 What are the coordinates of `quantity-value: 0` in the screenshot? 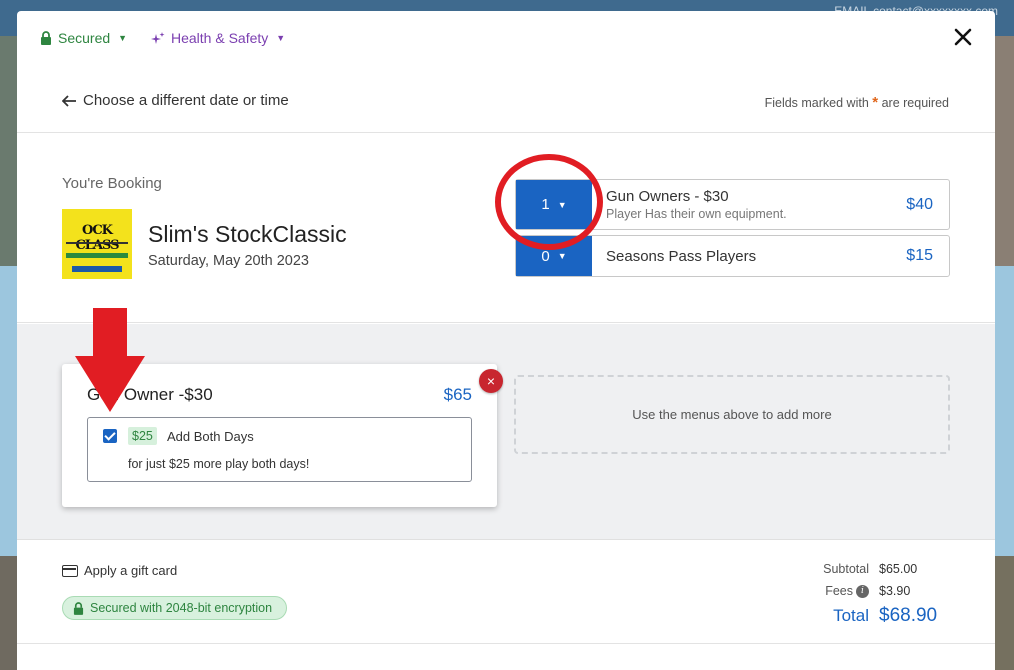 It's located at (545, 256).